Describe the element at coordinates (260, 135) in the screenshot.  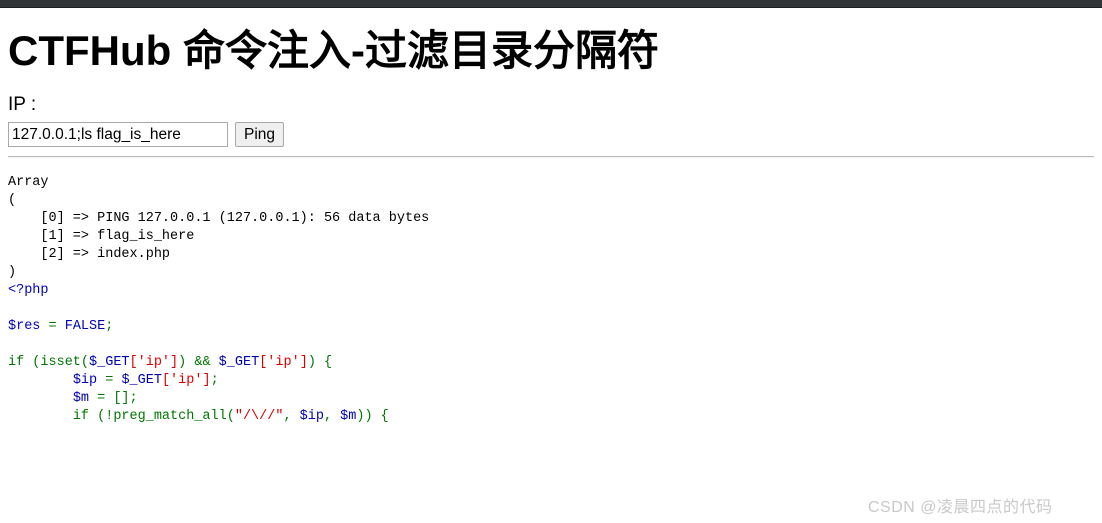
I see `ping-button: Ping` at that location.